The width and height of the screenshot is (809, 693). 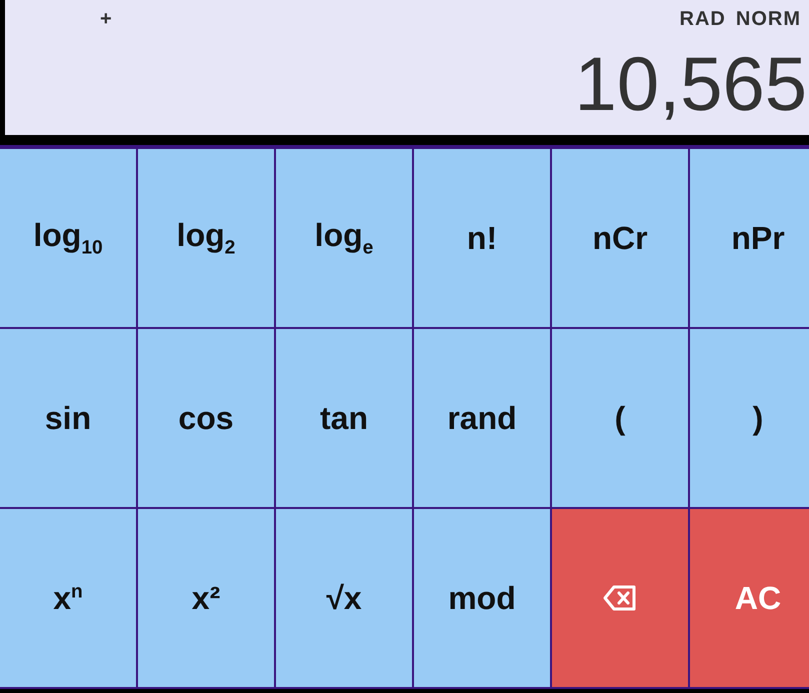 What do you see at coordinates (344, 238) in the screenshot?
I see `function-key: log$_{e}$` at bounding box center [344, 238].